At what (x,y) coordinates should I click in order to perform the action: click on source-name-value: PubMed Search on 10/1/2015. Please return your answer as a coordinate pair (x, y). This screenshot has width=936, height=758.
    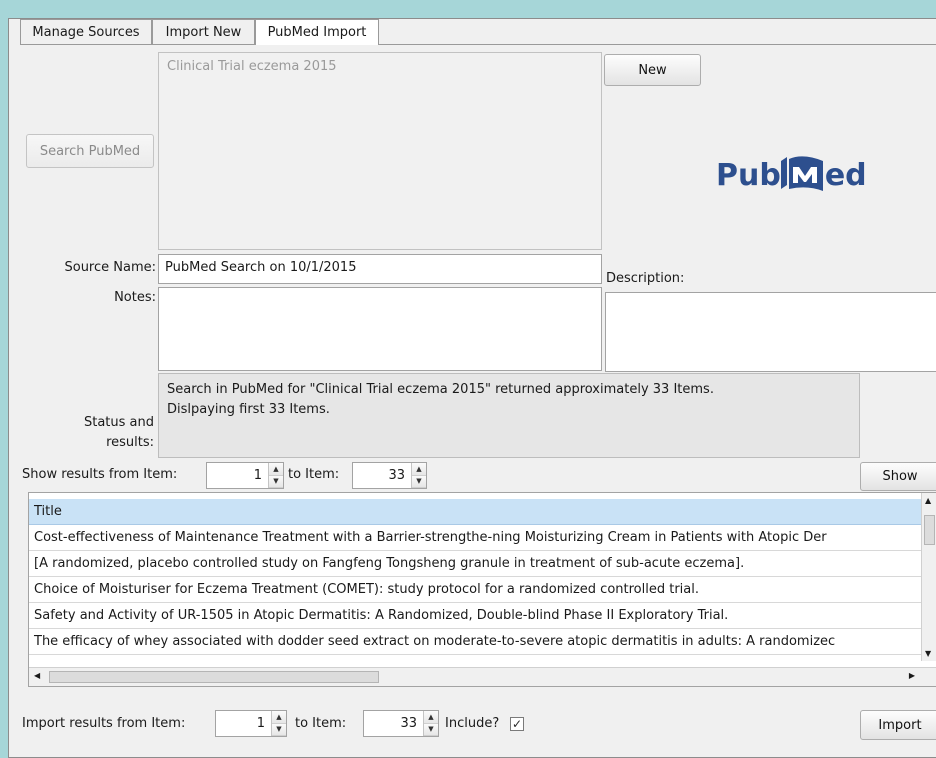
    Looking at the image, I should click on (261, 267).